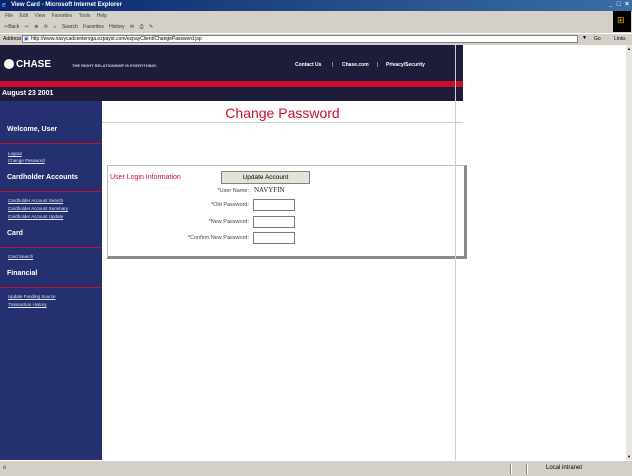 This screenshot has width=632, height=476. Describe the element at coordinates (54, 27) in the screenshot. I see `home-button: ⌂` at that location.